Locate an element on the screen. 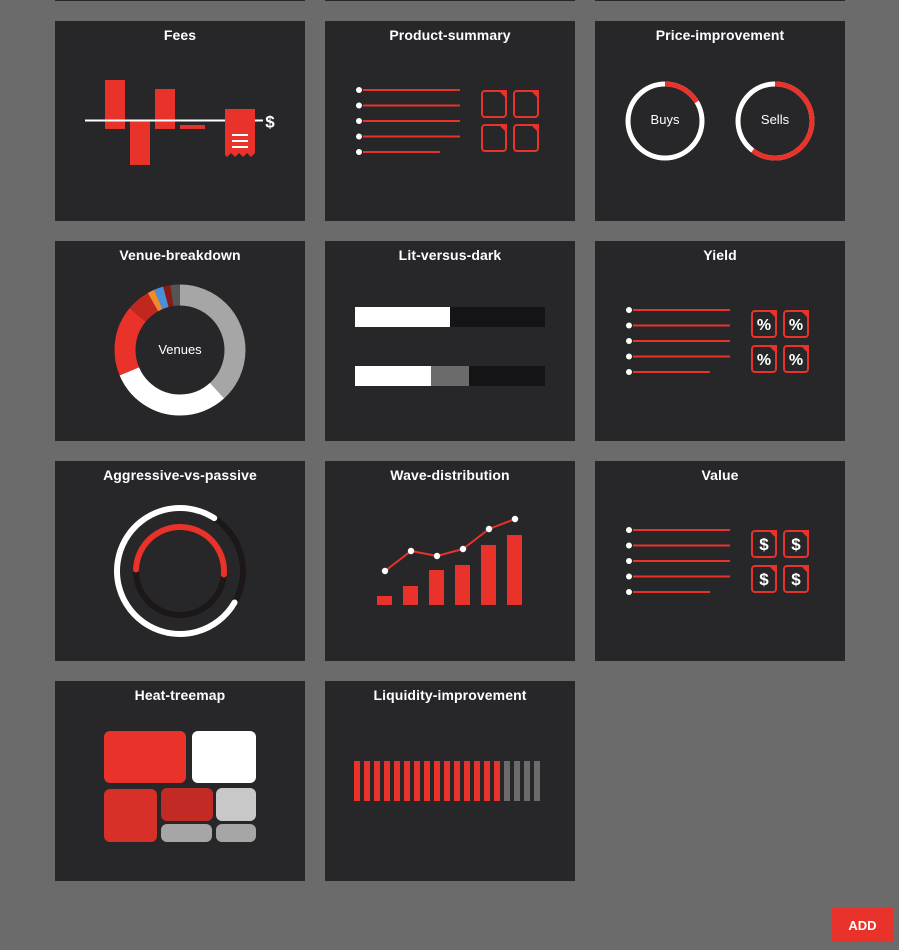 Image resolution: width=899 pixels, height=950 pixels. tile-value: Value $ $ $ $ is located at coordinates (720, 561).